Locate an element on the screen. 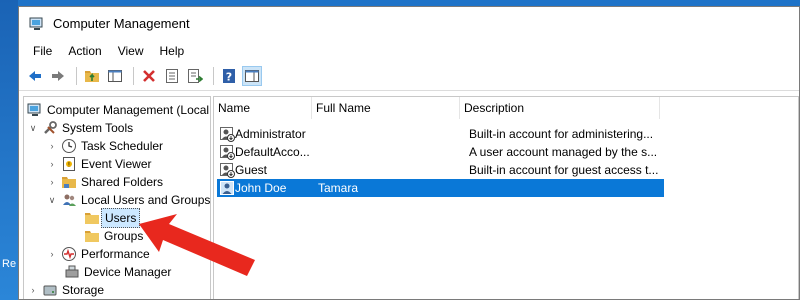 The height and width of the screenshot is (300, 800). performance-icon is located at coordinates (69, 254).